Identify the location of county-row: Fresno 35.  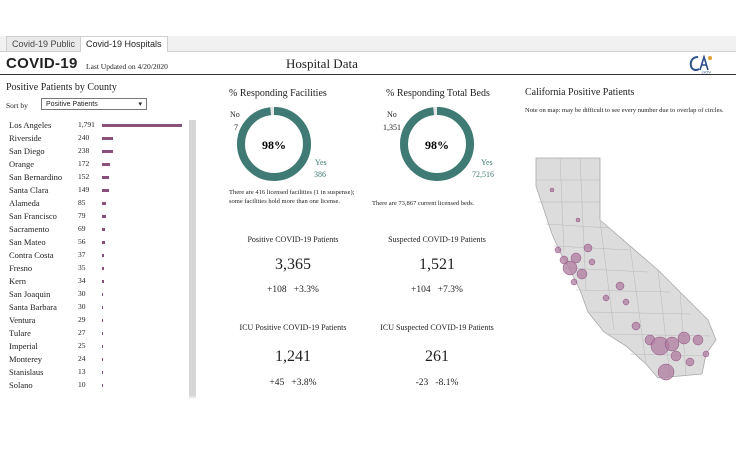
(95, 269).